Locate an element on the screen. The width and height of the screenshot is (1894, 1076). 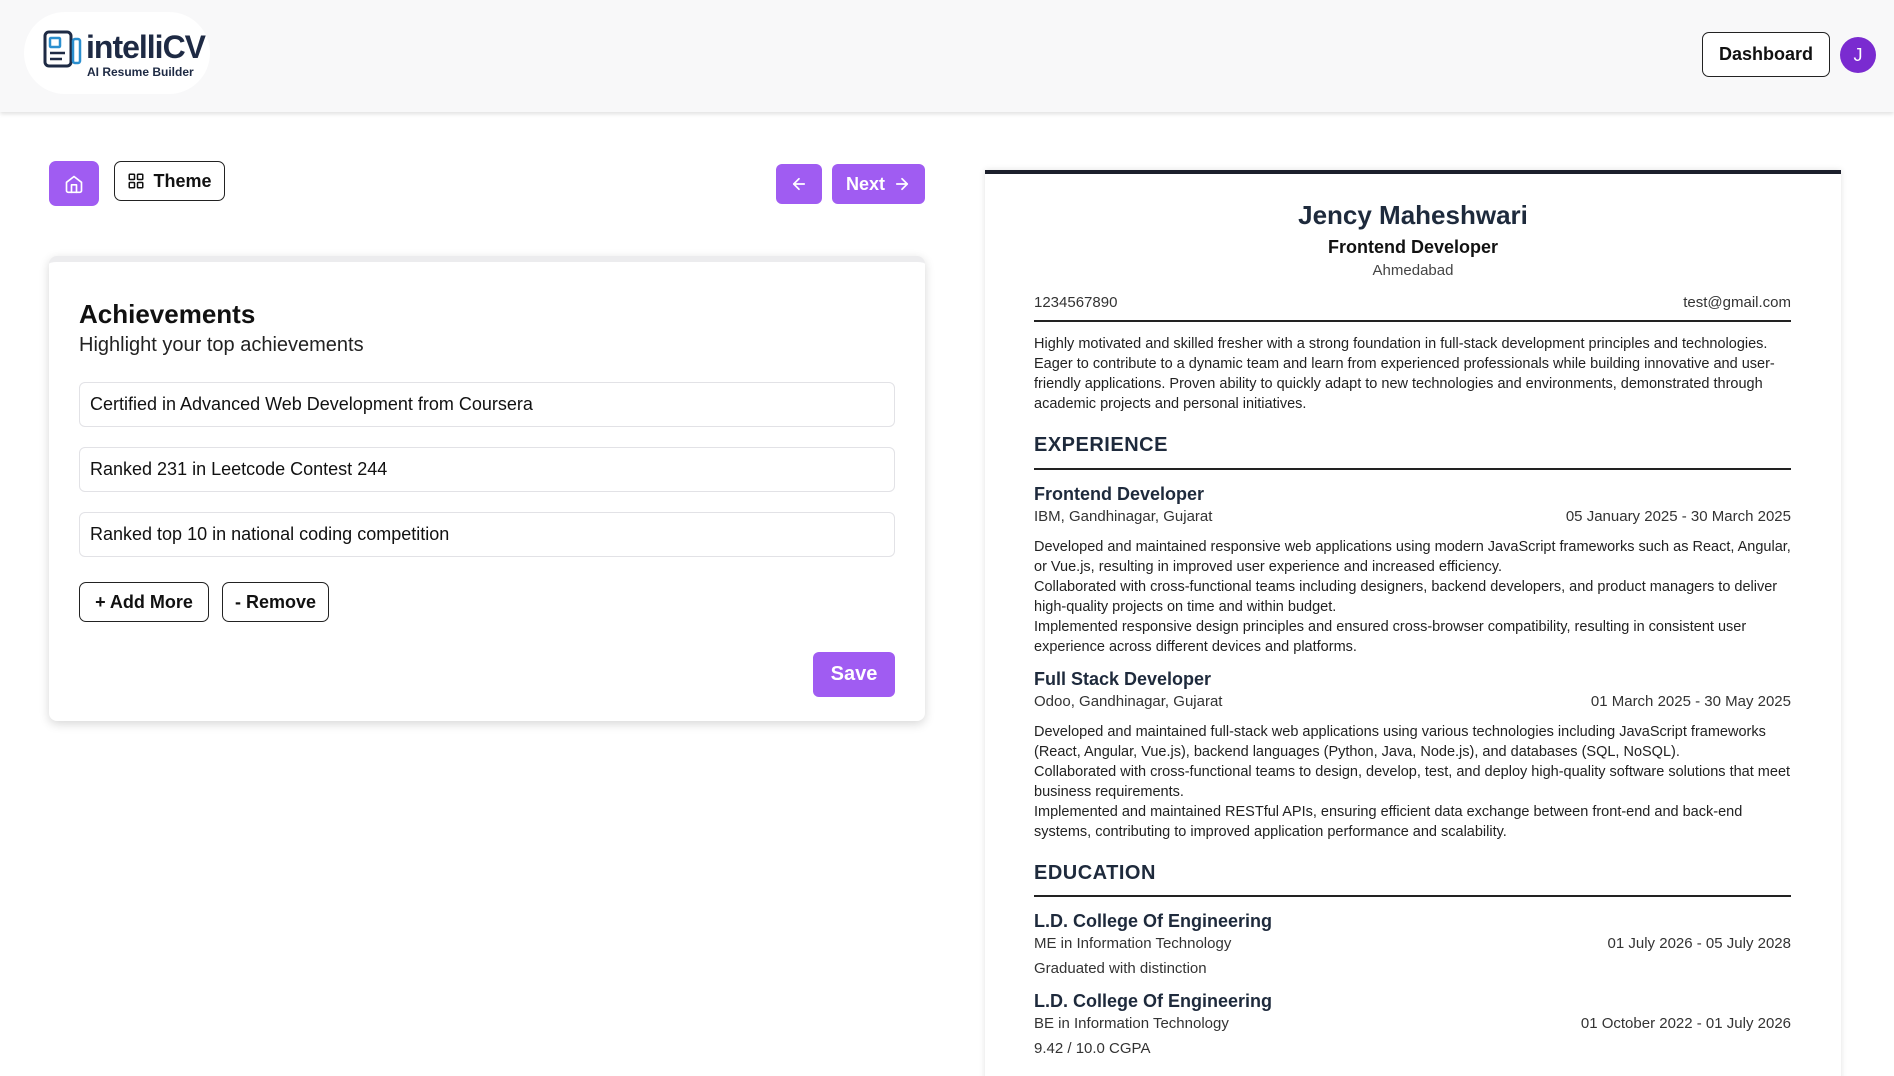
previous-button is located at coordinates (799, 184).